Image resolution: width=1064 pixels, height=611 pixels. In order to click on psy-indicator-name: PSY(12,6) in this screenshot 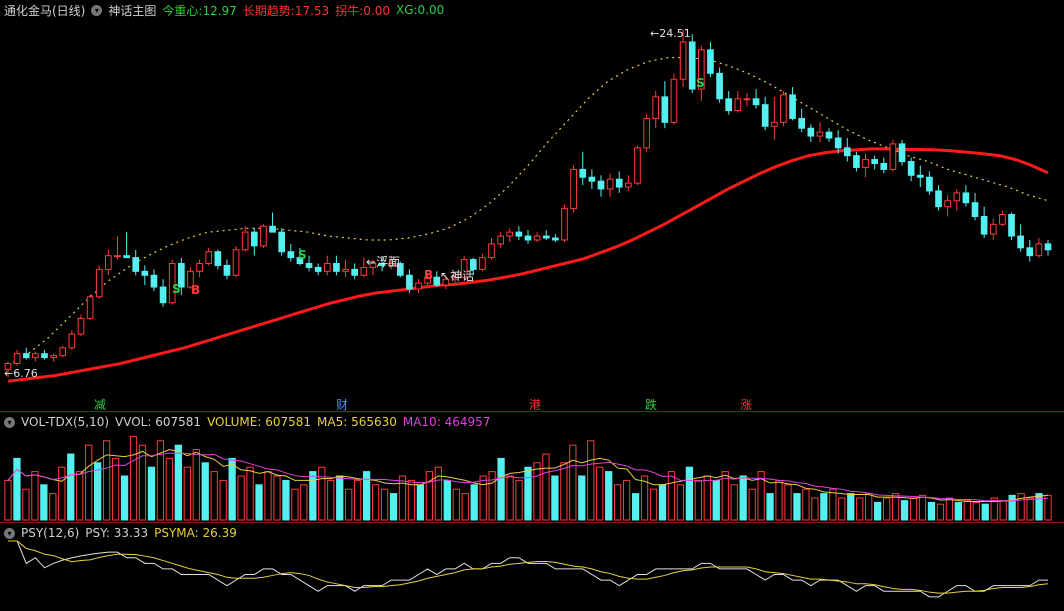, I will do `click(50, 533)`.